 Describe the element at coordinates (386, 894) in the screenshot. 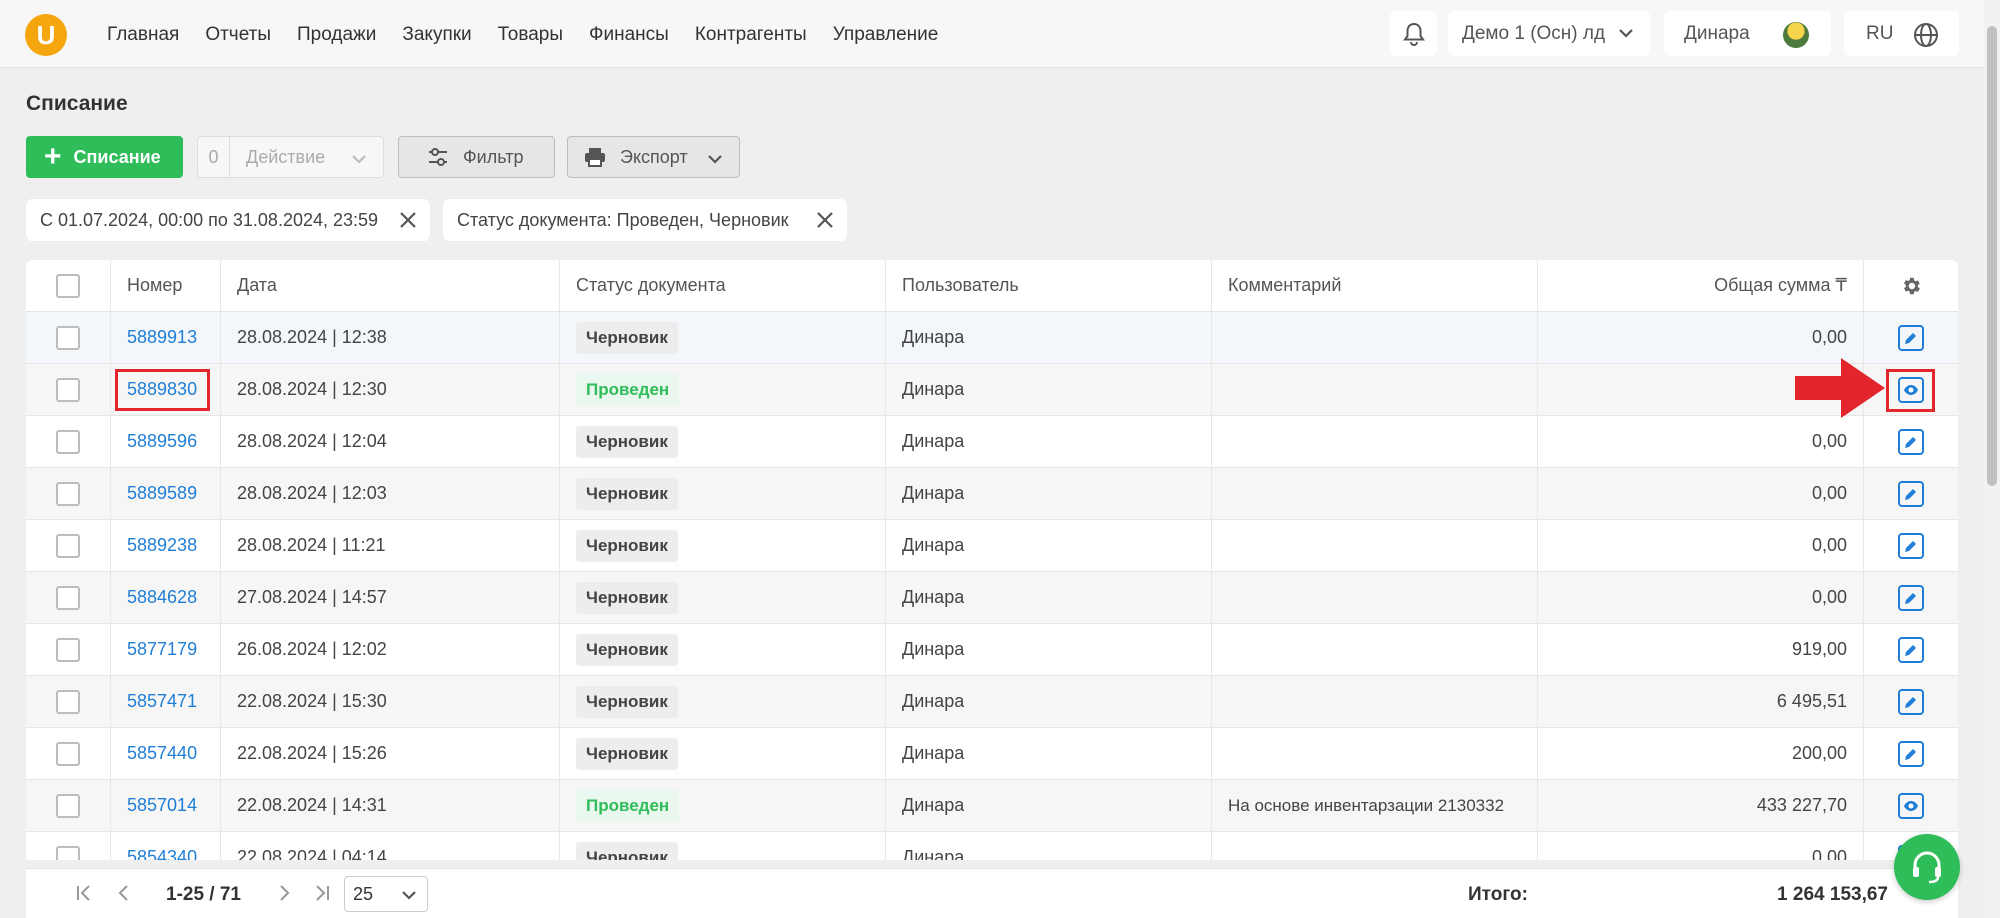

I see `per-page-select: 25` at that location.